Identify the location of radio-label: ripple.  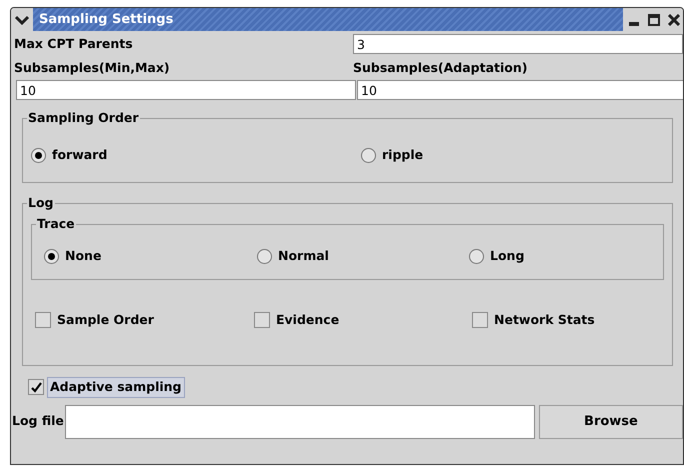
(403, 155).